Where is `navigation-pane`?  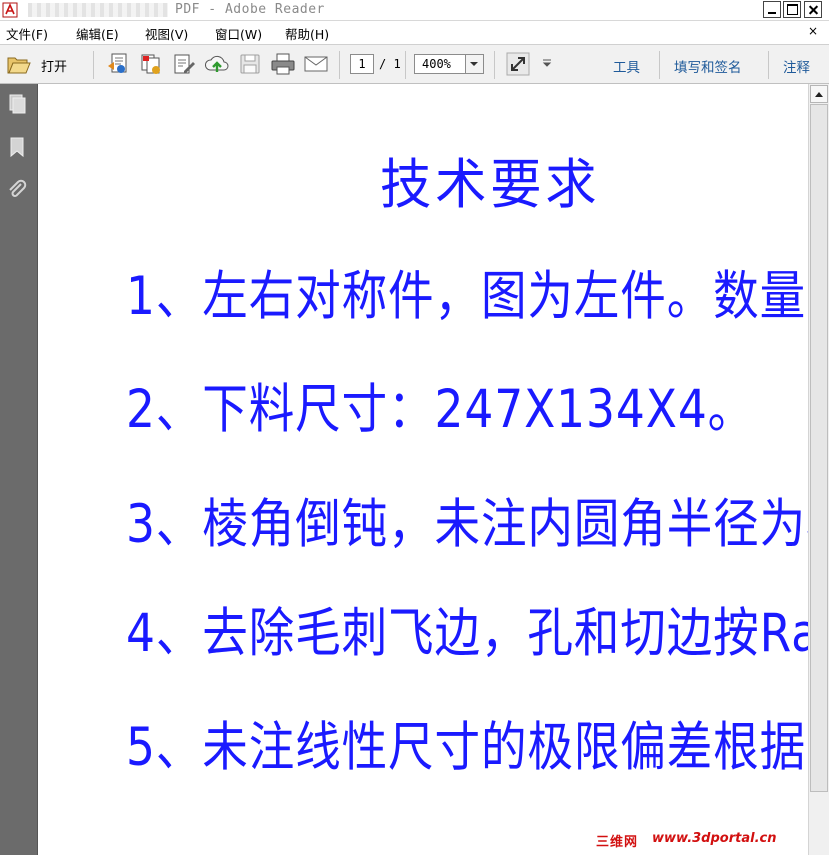 navigation-pane is located at coordinates (19, 469).